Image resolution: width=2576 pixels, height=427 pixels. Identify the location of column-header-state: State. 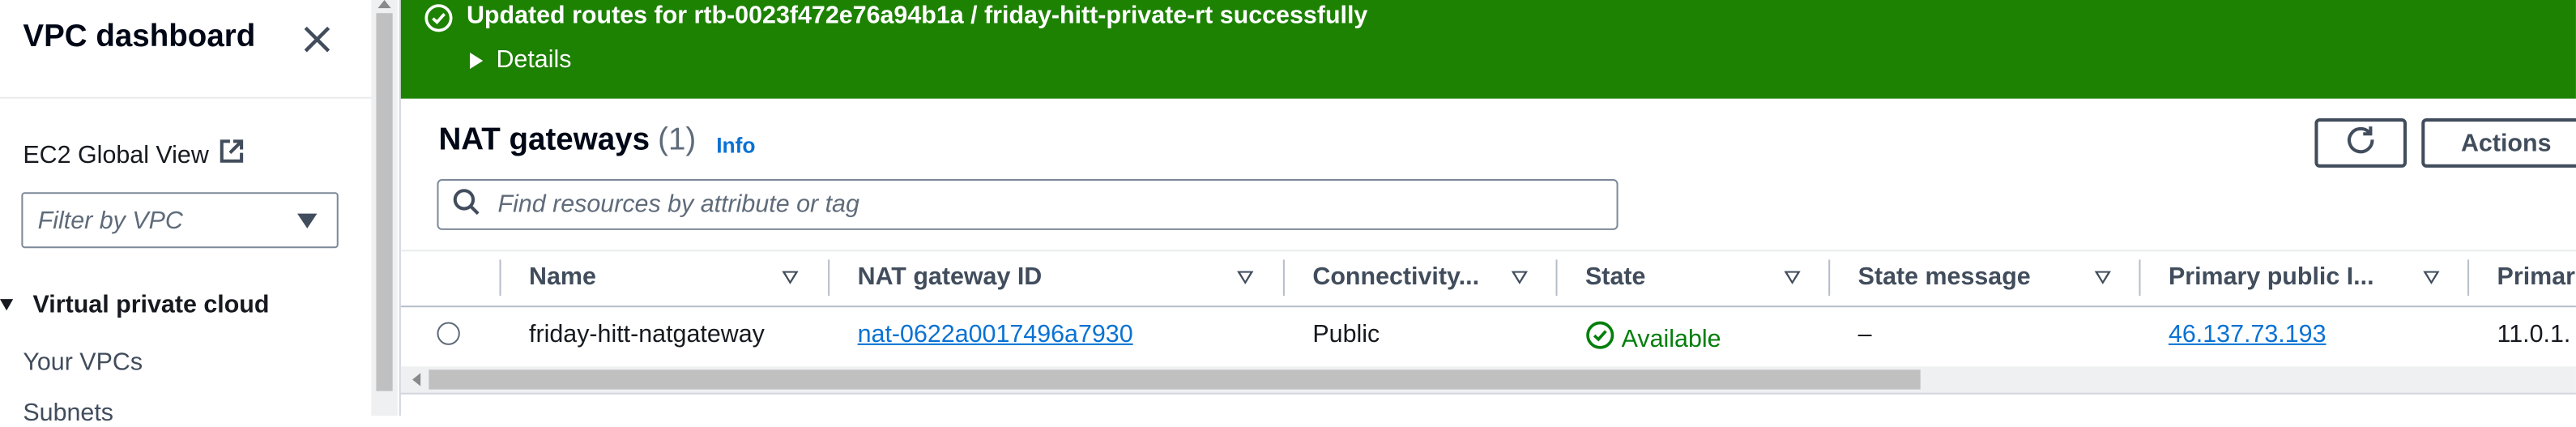
(1615, 276).